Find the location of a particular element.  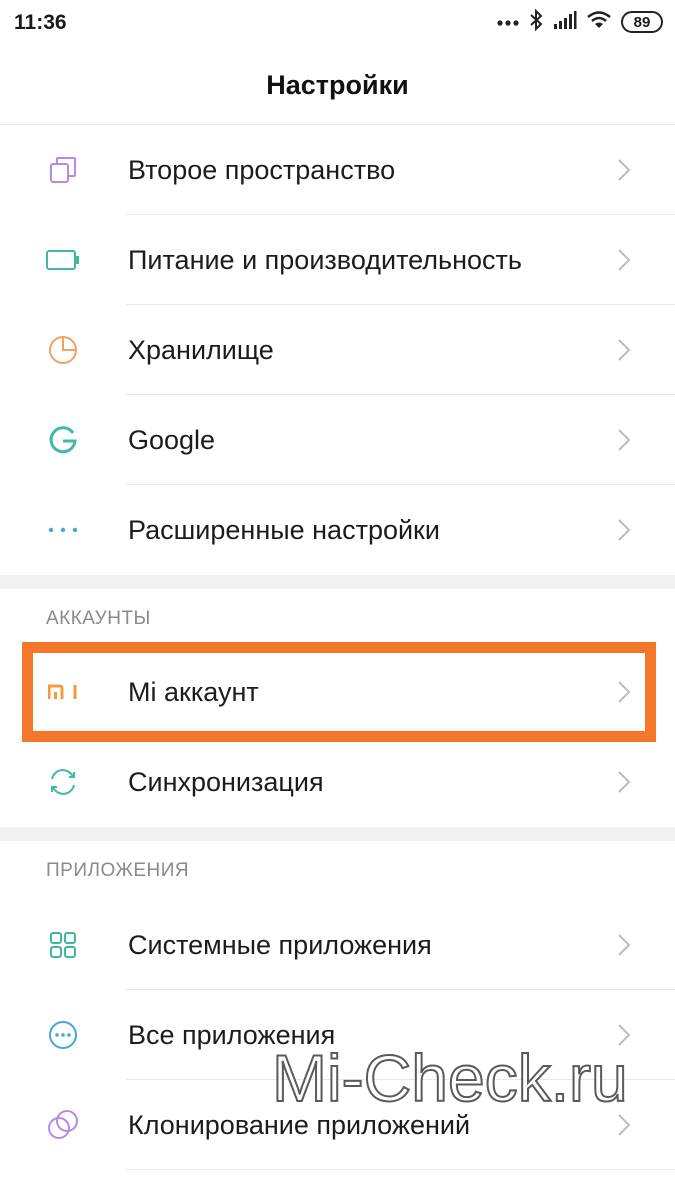

settings-item-power: Питание и производительность is located at coordinates (337, 260).